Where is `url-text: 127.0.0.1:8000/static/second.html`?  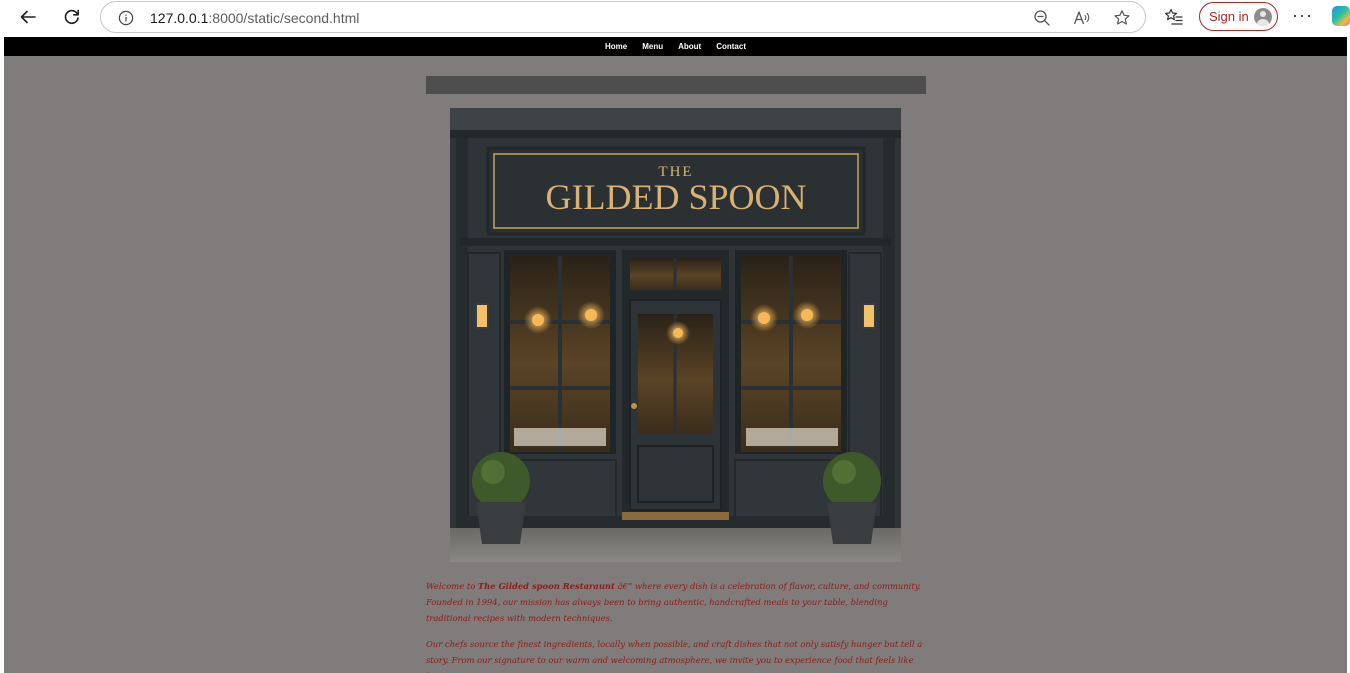
url-text: 127.0.0.1:8000/static/second.html is located at coordinates (254, 18).